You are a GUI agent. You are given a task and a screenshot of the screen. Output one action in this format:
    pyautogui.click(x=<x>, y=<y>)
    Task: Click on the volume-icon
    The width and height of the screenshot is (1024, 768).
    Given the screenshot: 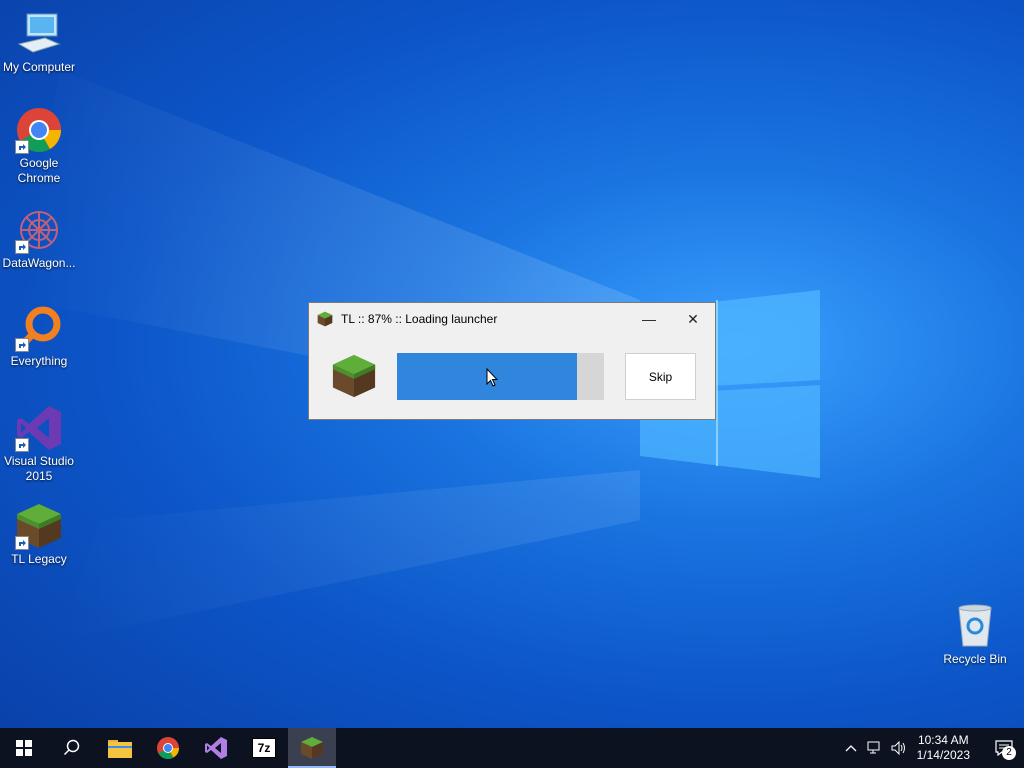 What is the action you would take?
    pyautogui.click(x=898, y=748)
    